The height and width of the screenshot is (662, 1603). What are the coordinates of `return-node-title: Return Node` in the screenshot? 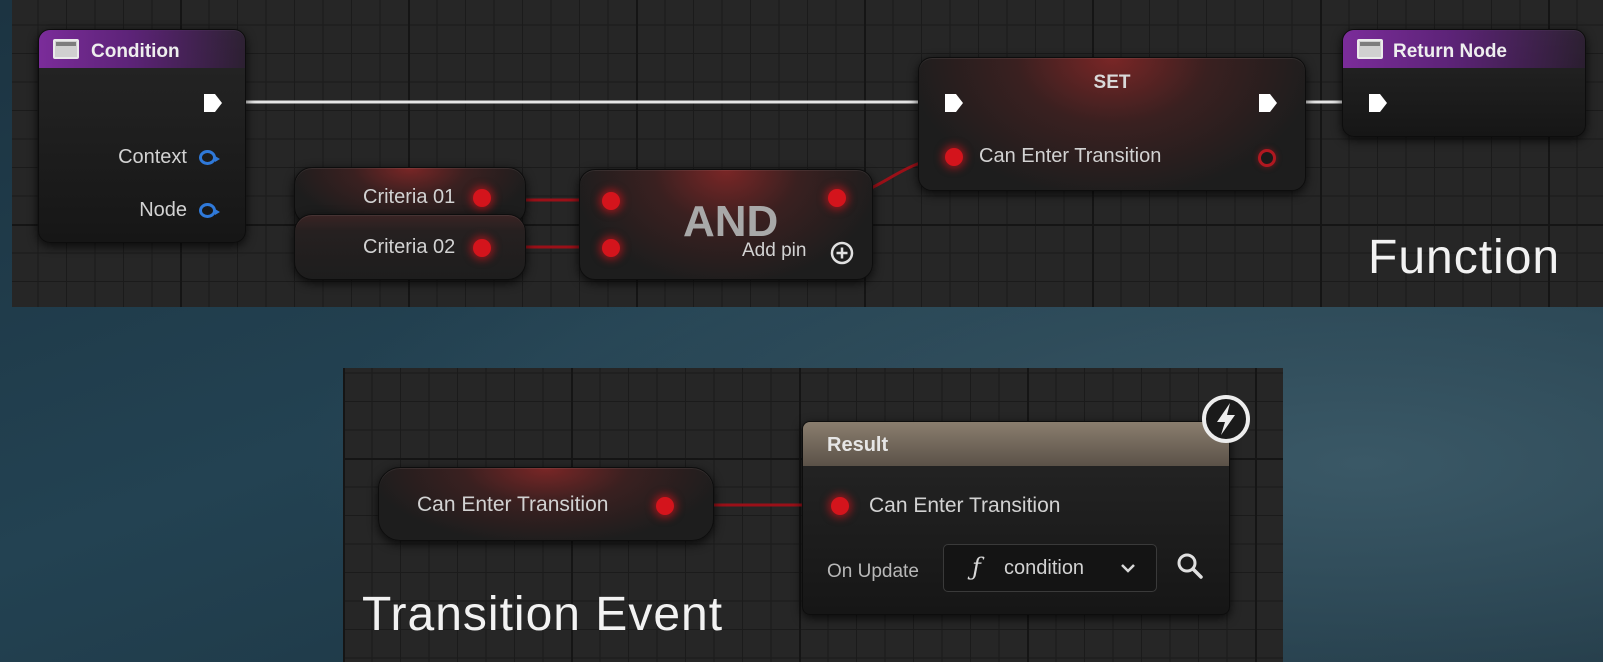 It's located at (1450, 51).